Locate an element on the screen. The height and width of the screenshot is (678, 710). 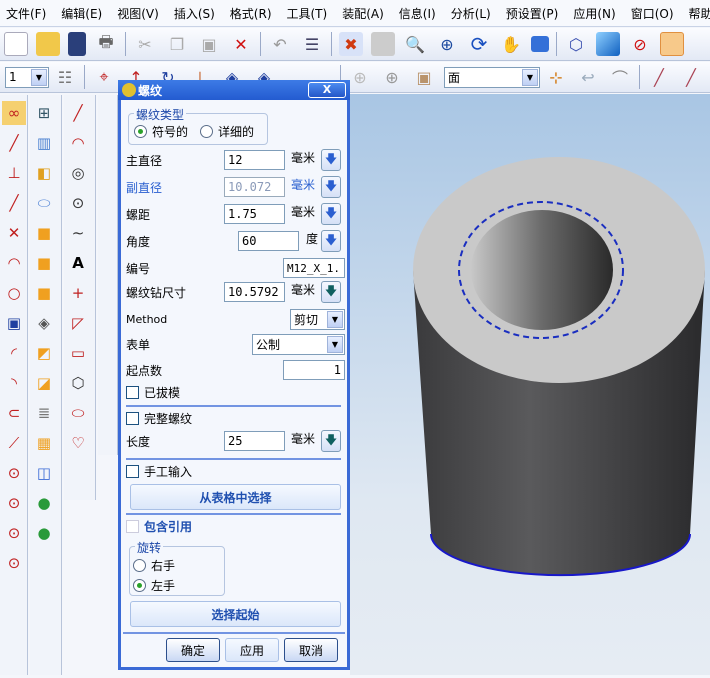
radio-symbolic is located at coordinates (140, 131).